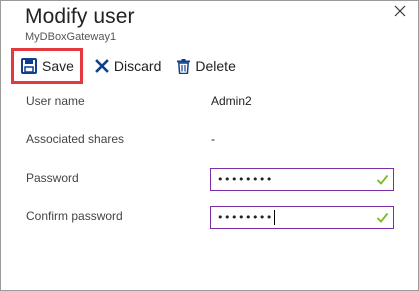 The width and height of the screenshot is (419, 291). I want to click on save-icon, so click(29, 66).